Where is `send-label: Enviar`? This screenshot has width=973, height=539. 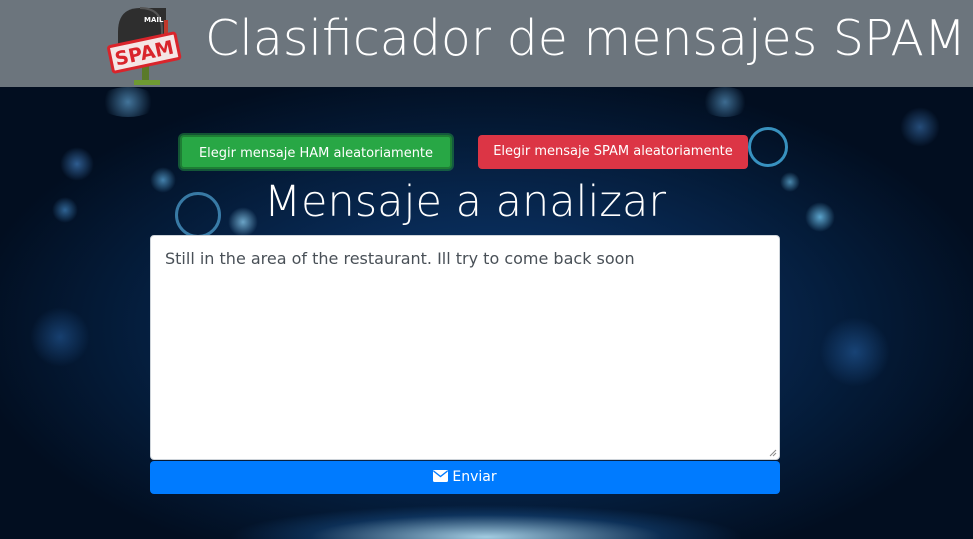
send-label: Enviar is located at coordinates (474, 477).